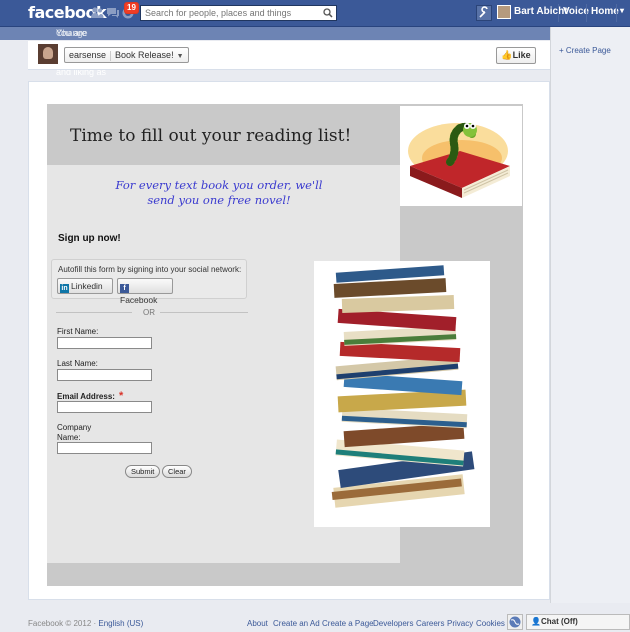 The image size is (630, 632). What do you see at coordinates (402, 394) in the screenshot?
I see `book-stack-illustration` at bounding box center [402, 394].